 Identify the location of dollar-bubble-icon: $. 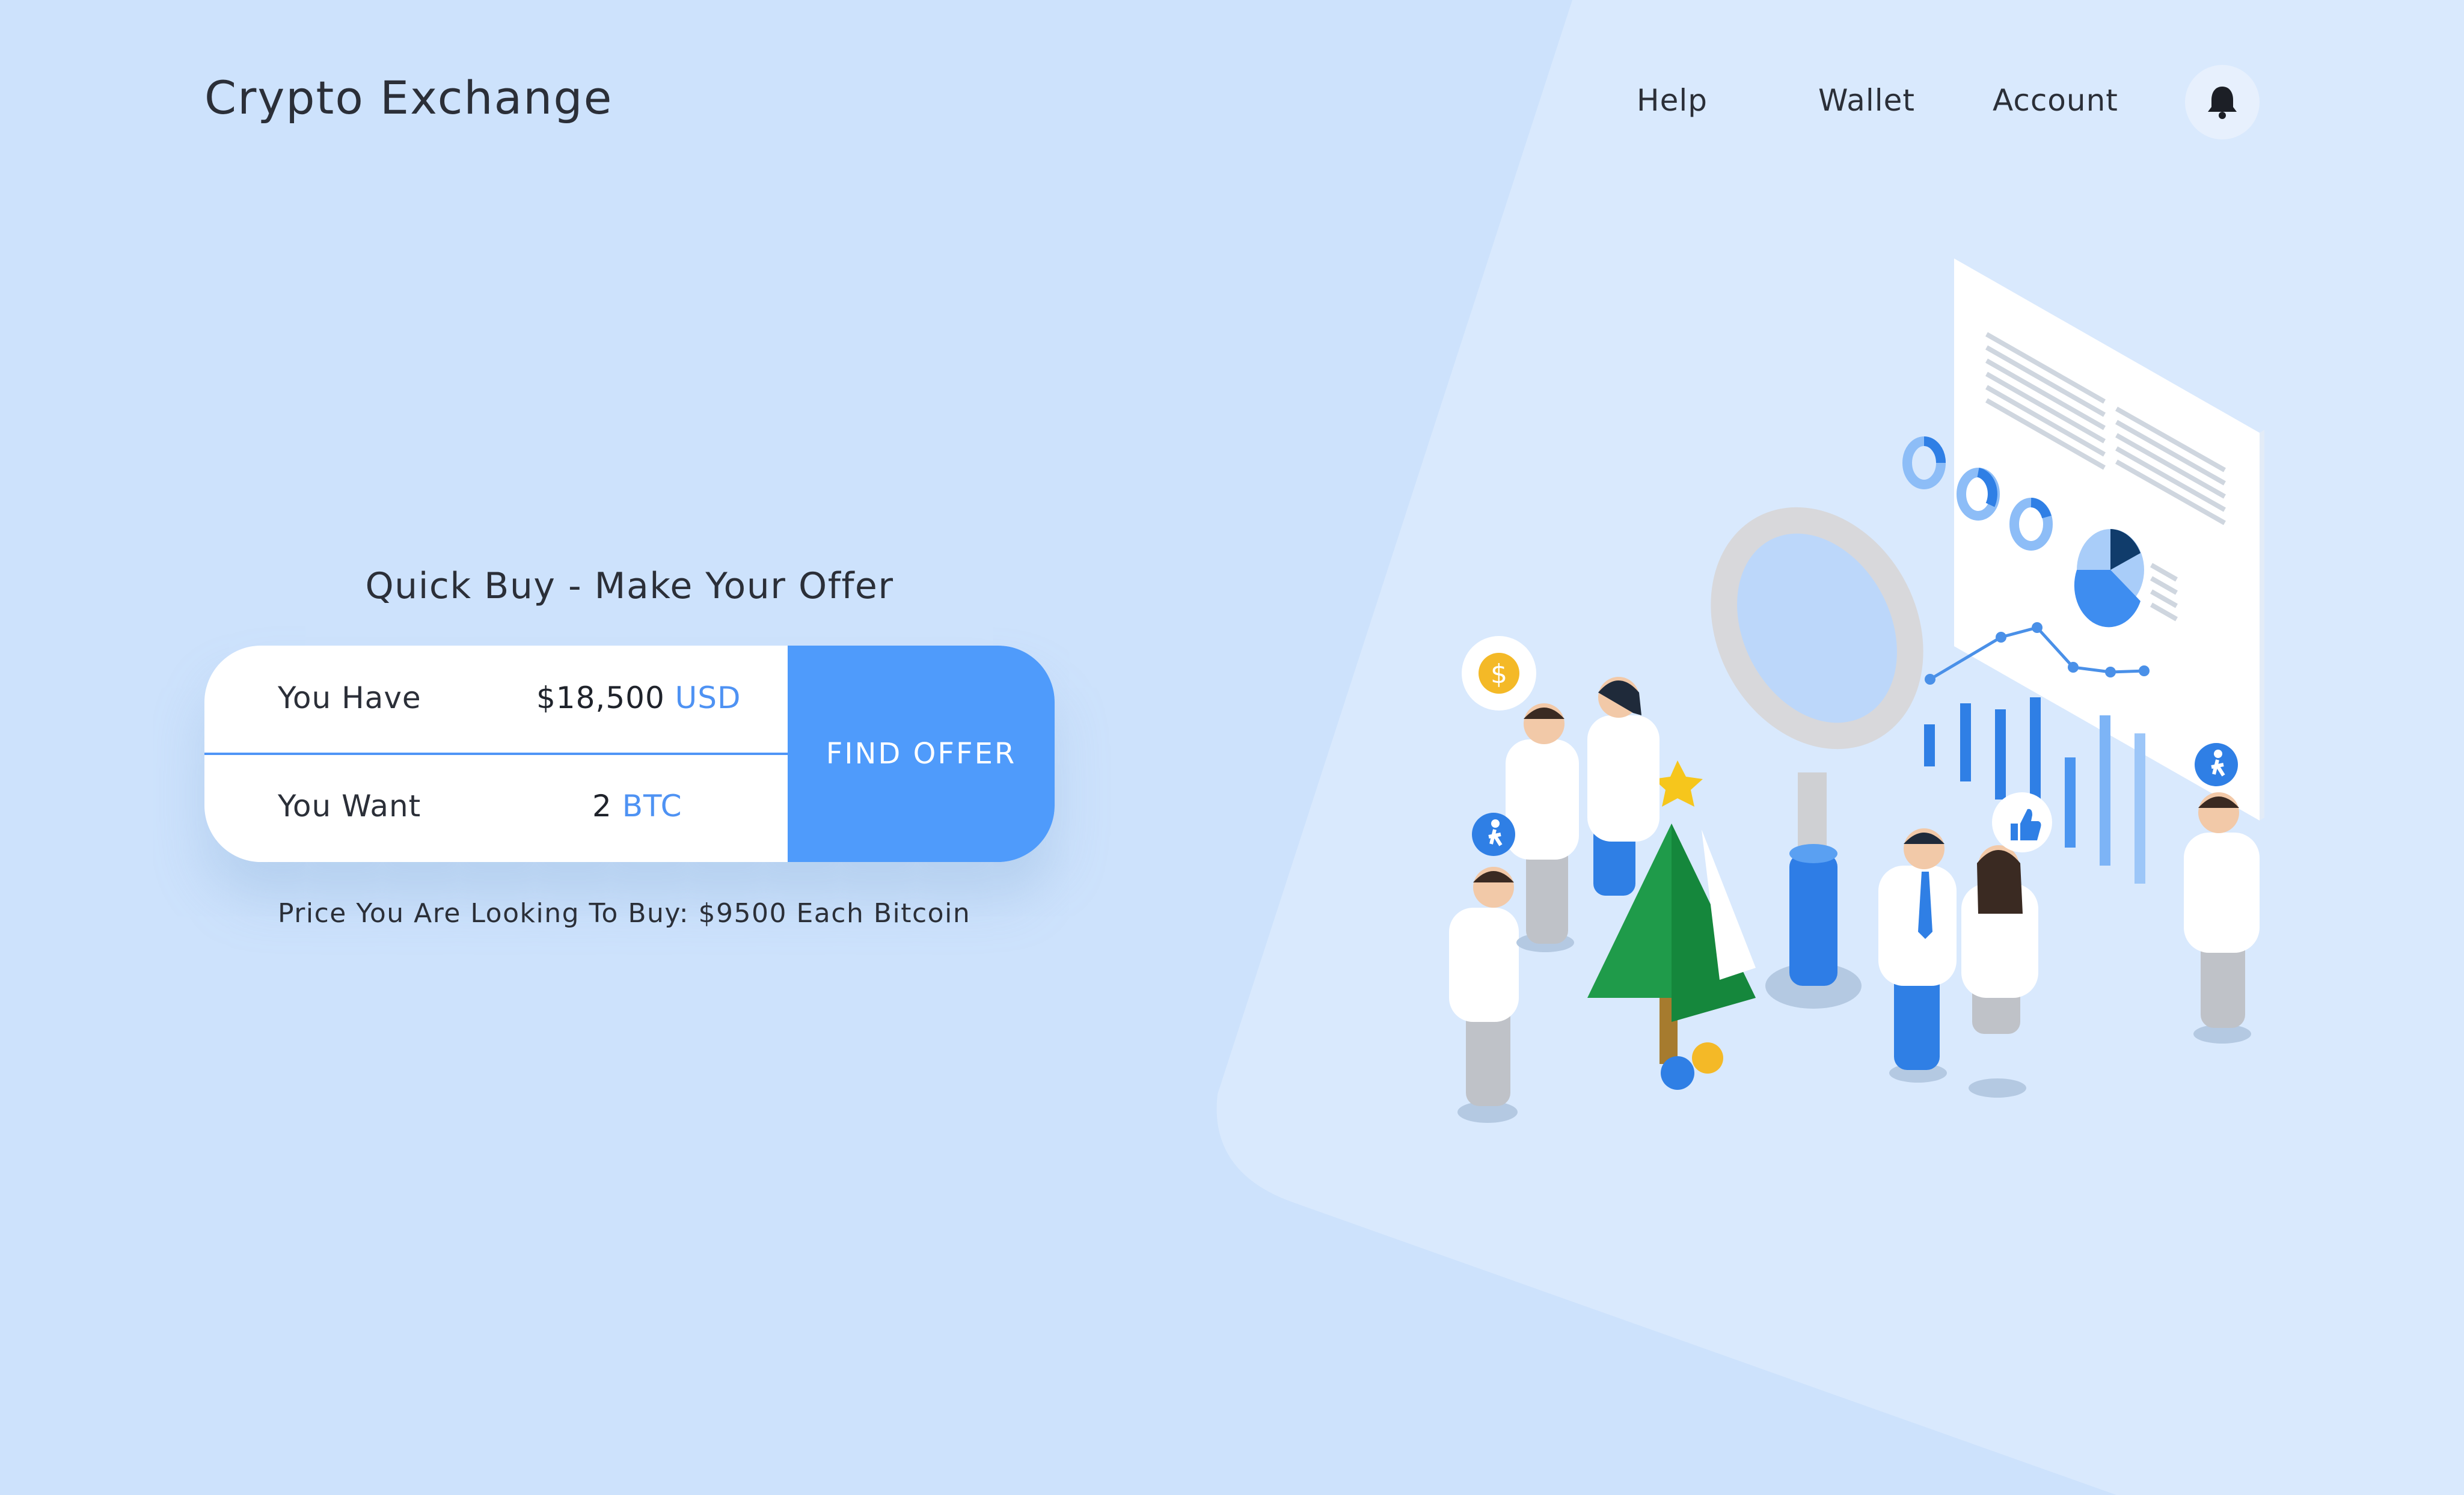
(1499, 674).